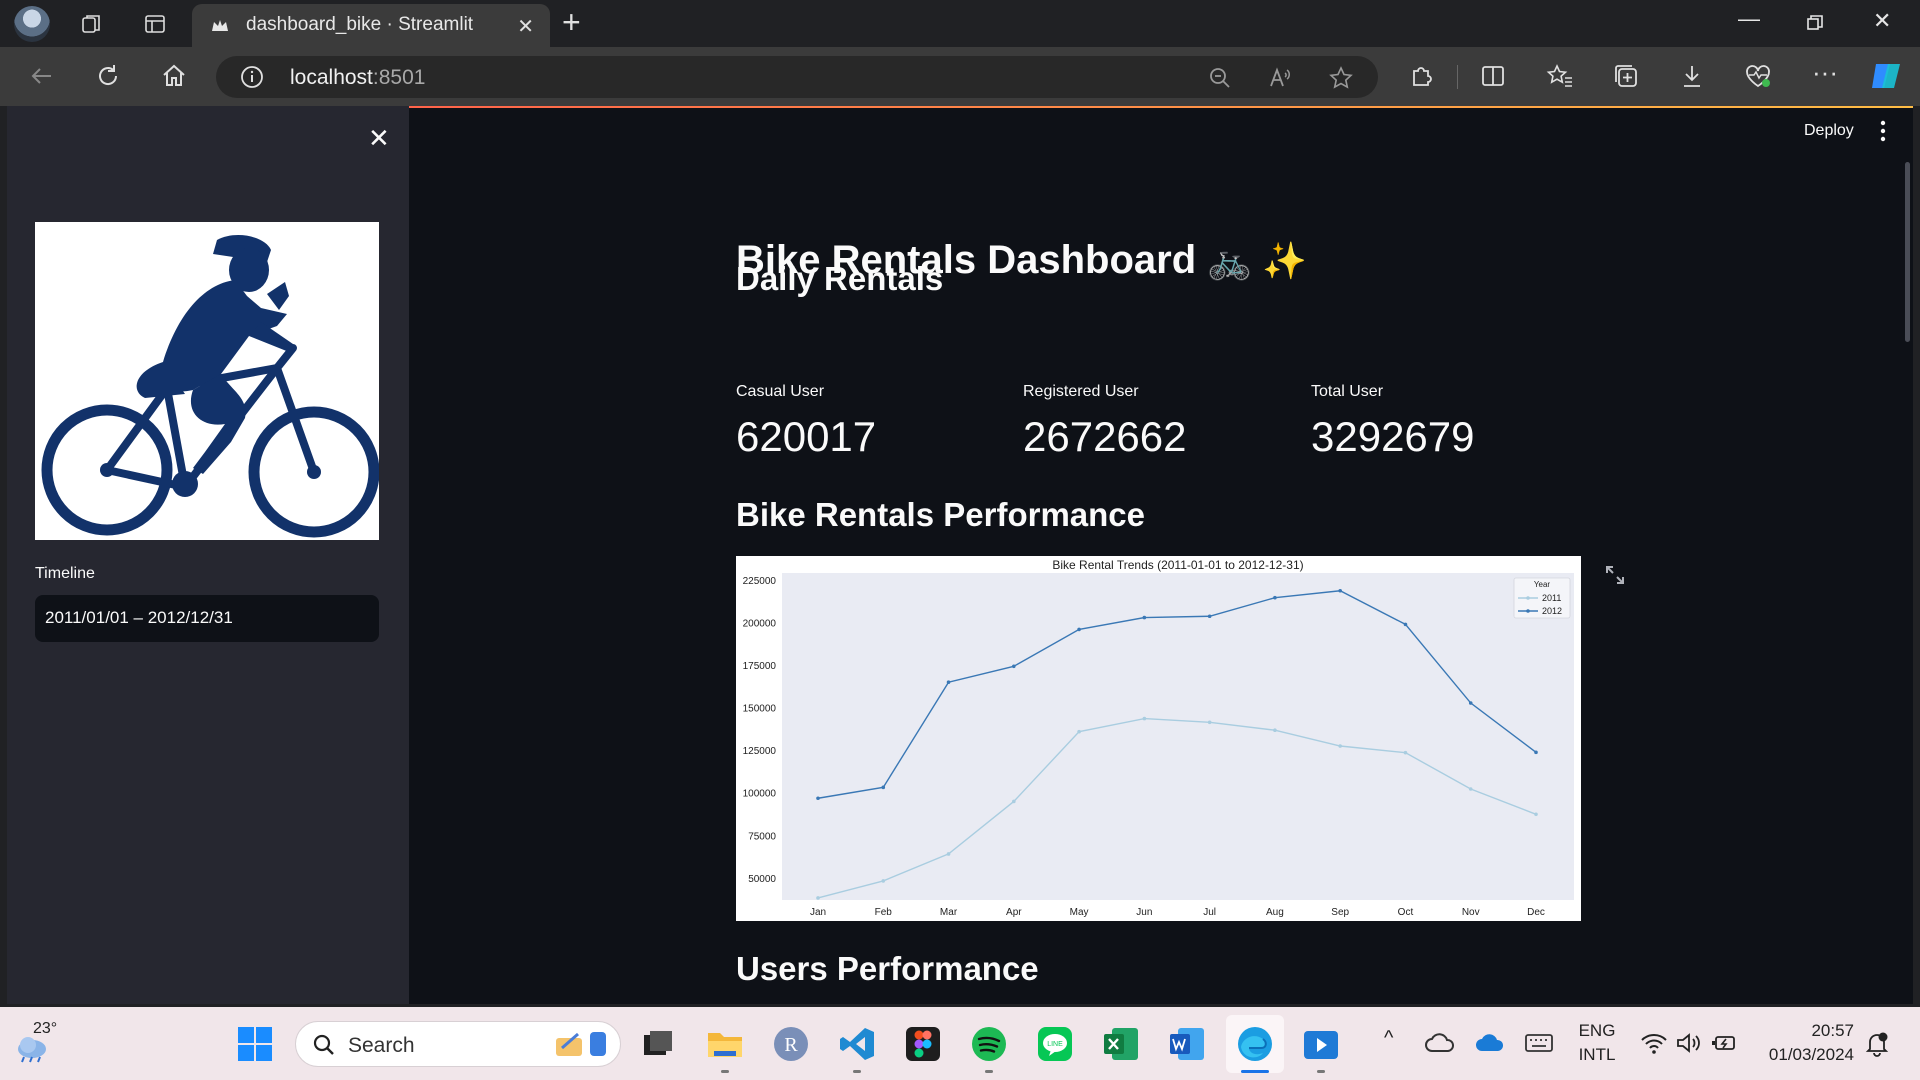 This screenshot has width=1920, height=1080. What do you see at coordinates (1815, 23) in the screenshot?
I see `restore-icon` at bounding box center [1815, 23].